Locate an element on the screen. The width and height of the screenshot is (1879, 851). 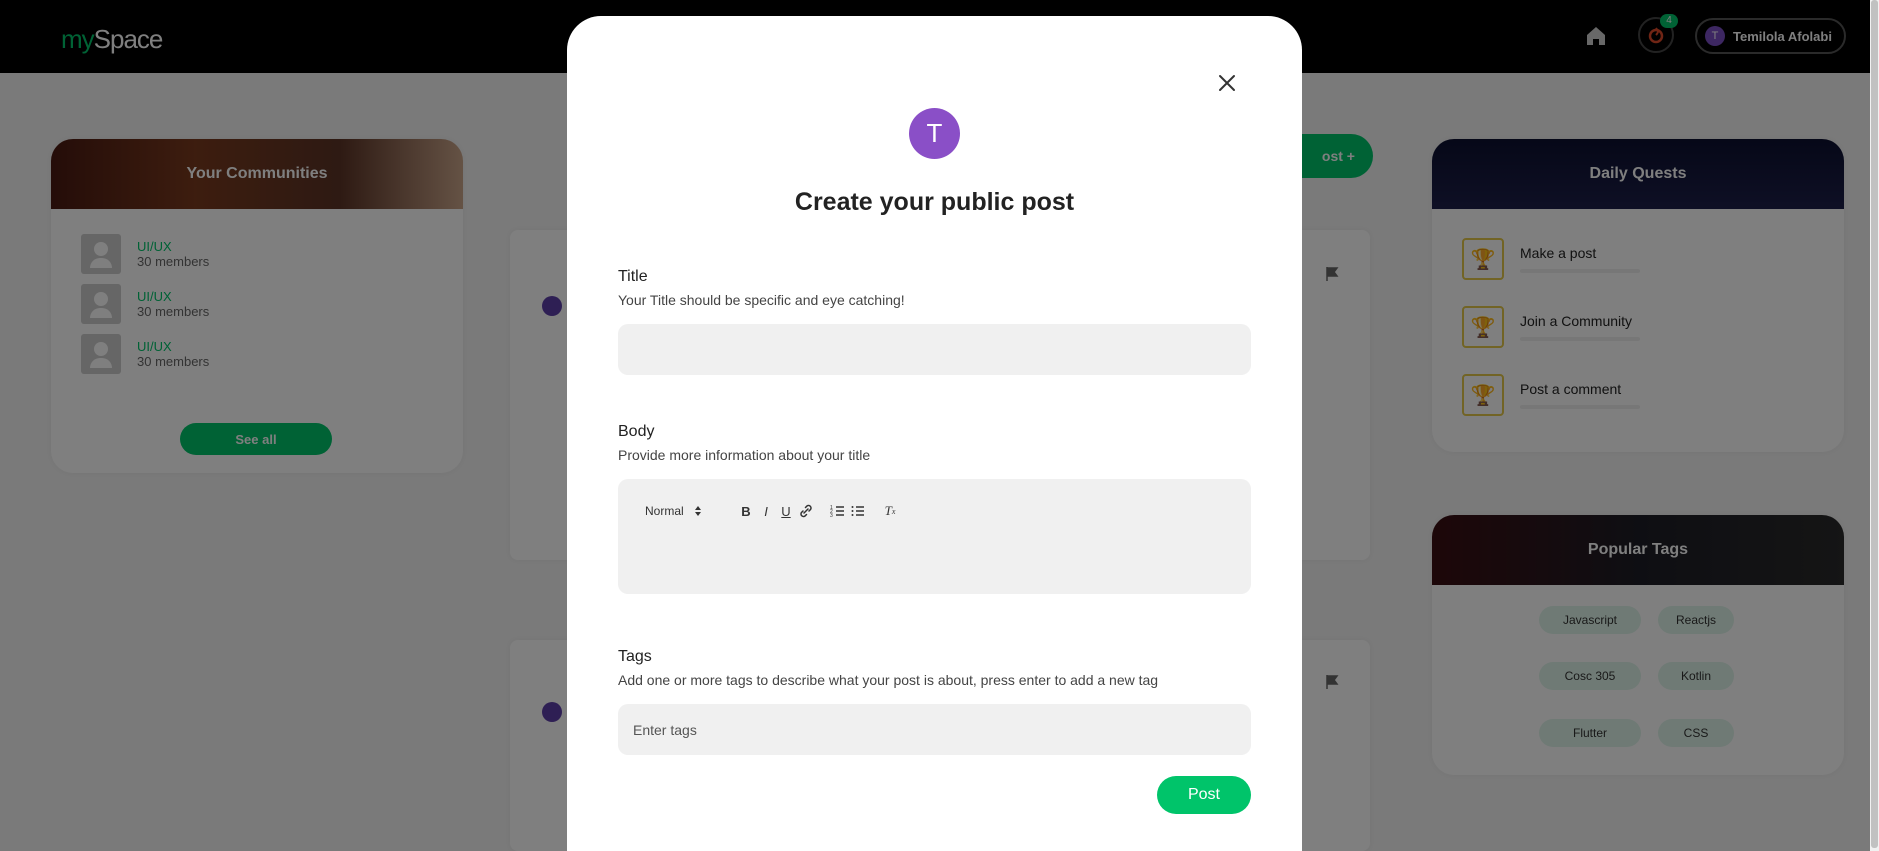
title-input is located at coordinates (934, 349).